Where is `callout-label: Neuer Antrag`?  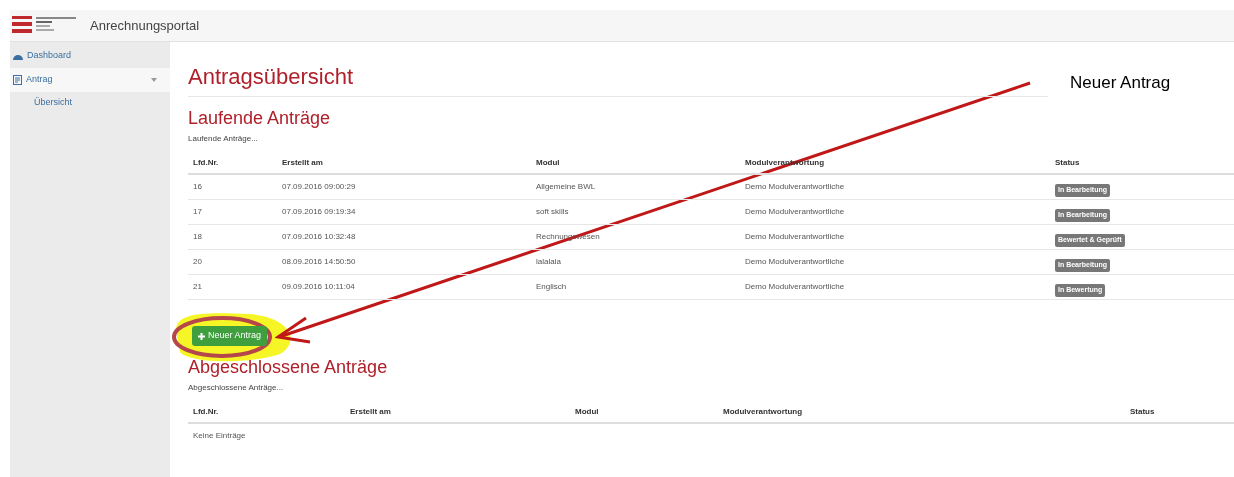
callout-label: Neuer Antrag is located at coordinates (1120, 83).